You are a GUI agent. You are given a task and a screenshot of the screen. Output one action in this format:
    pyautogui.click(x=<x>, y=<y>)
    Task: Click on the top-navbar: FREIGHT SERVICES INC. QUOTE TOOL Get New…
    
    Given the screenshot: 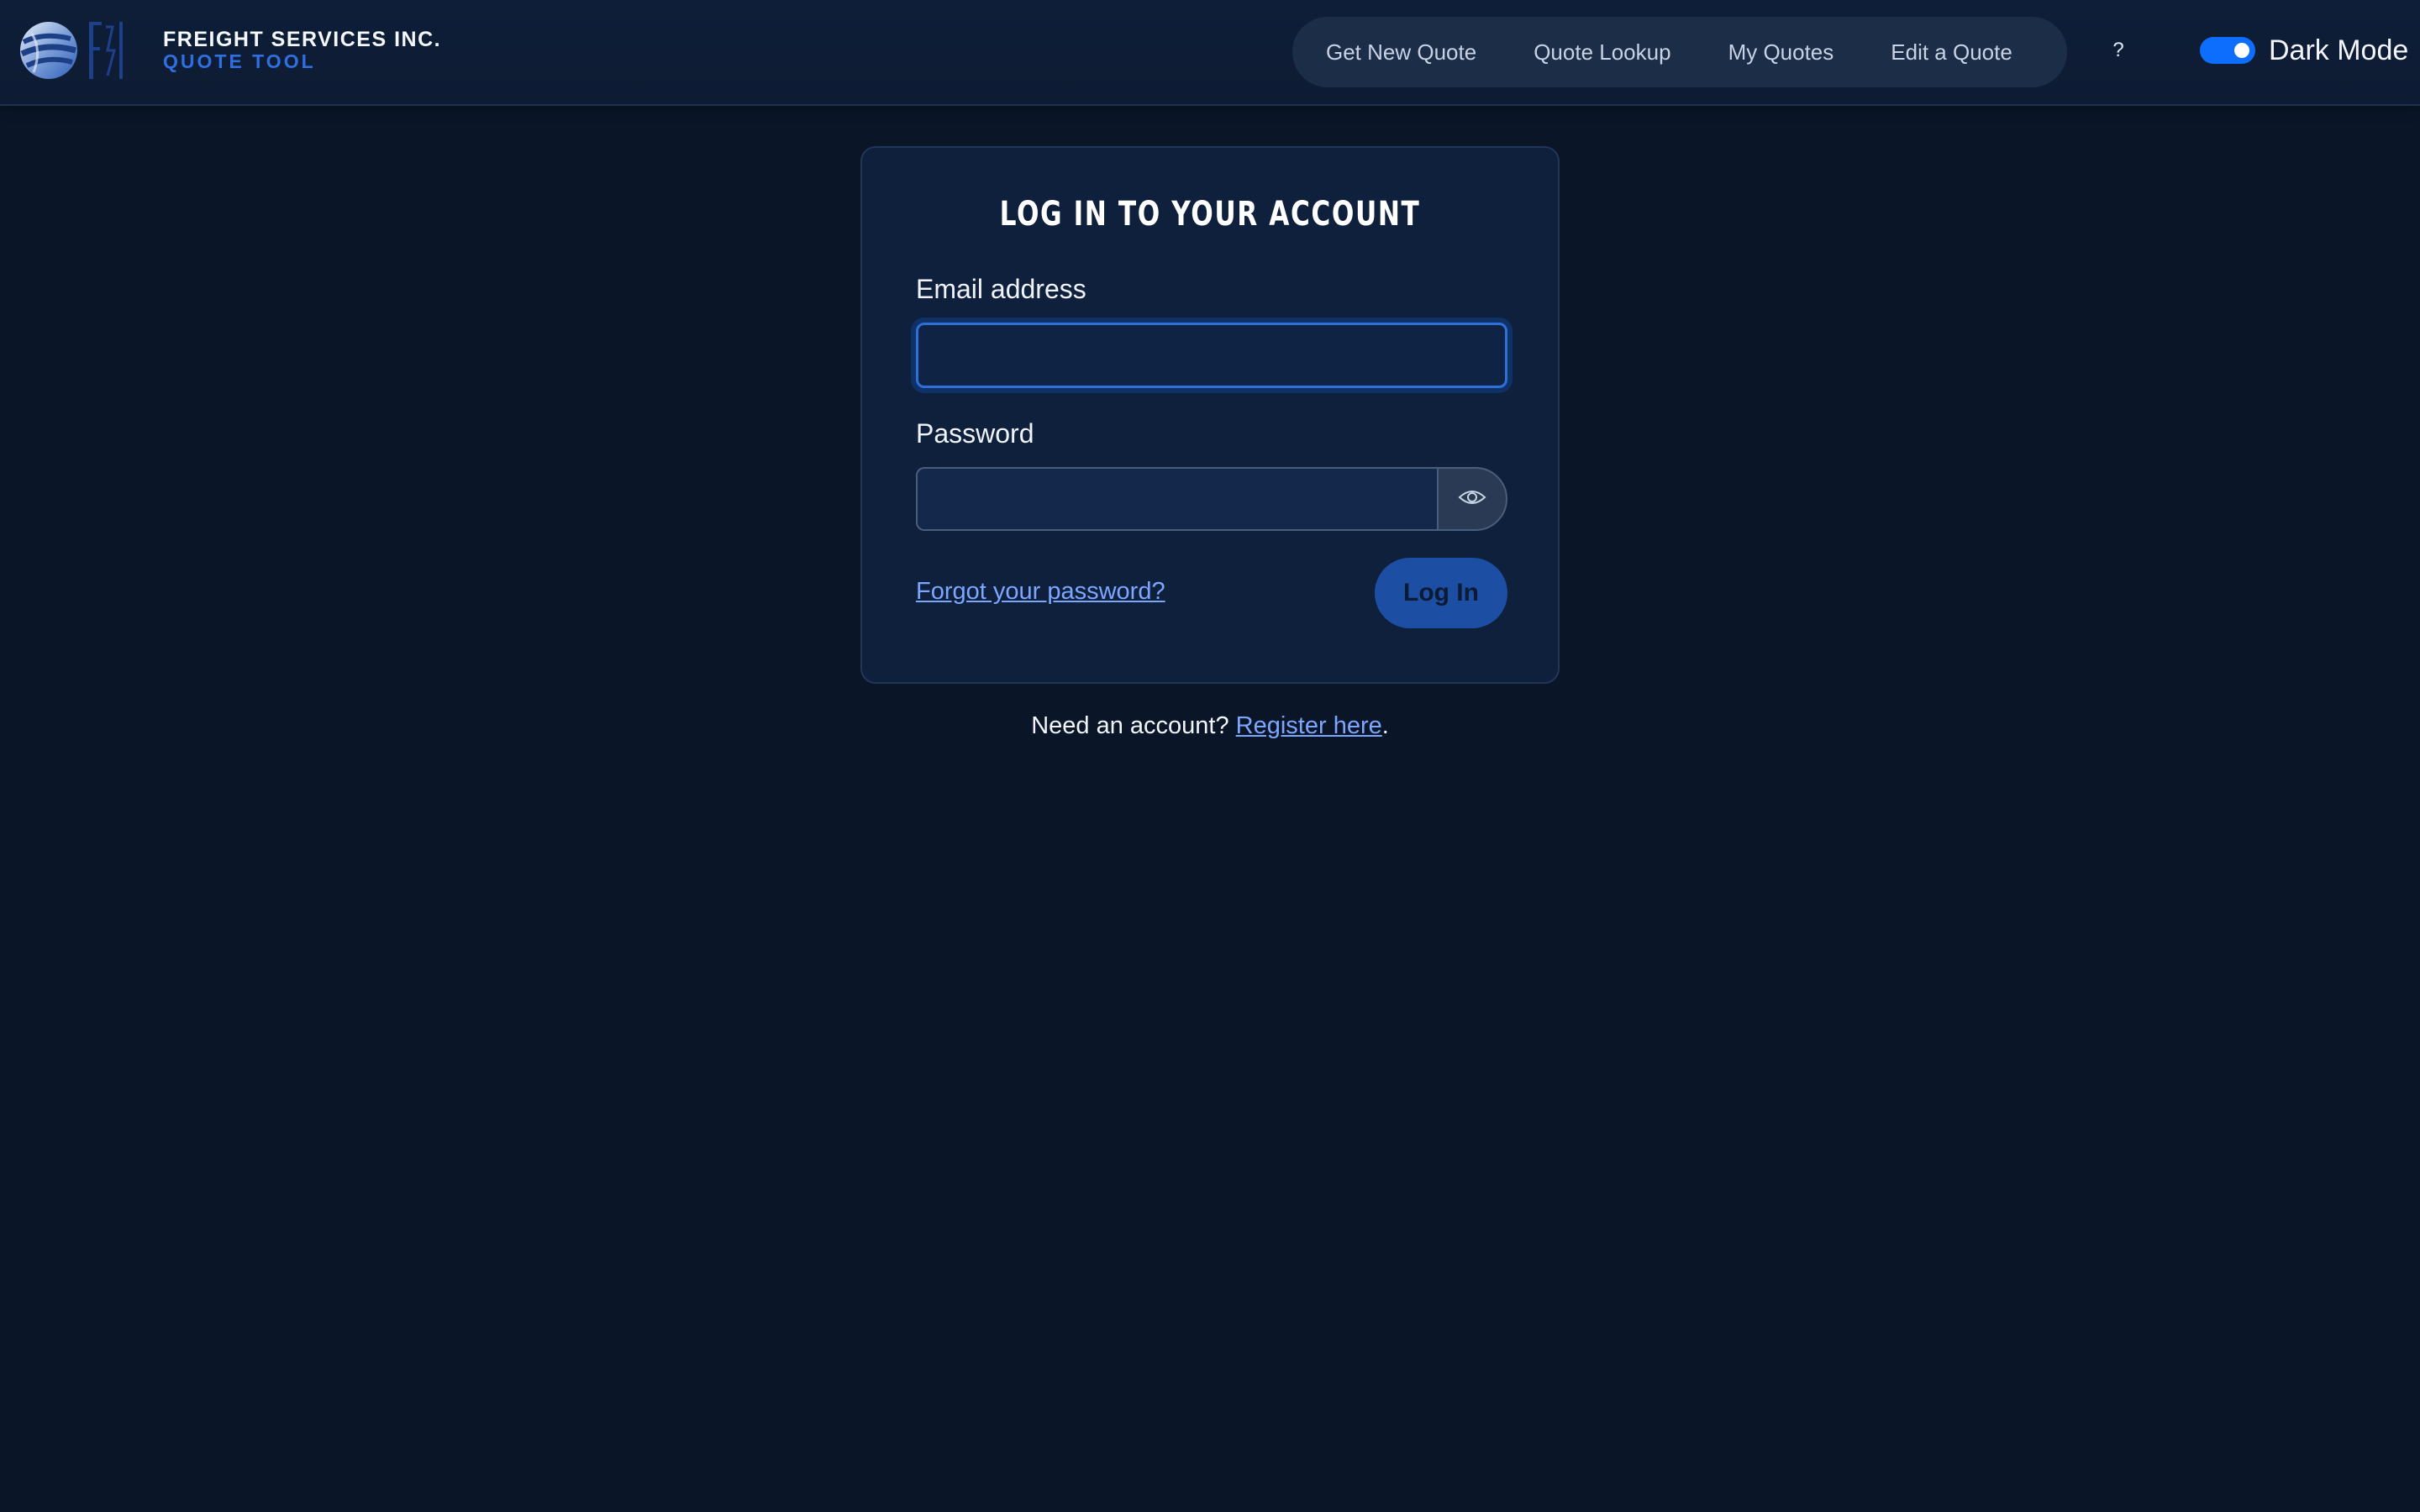 What is the action you would take?
    pyautogui.click(x=1210, y=53)
    